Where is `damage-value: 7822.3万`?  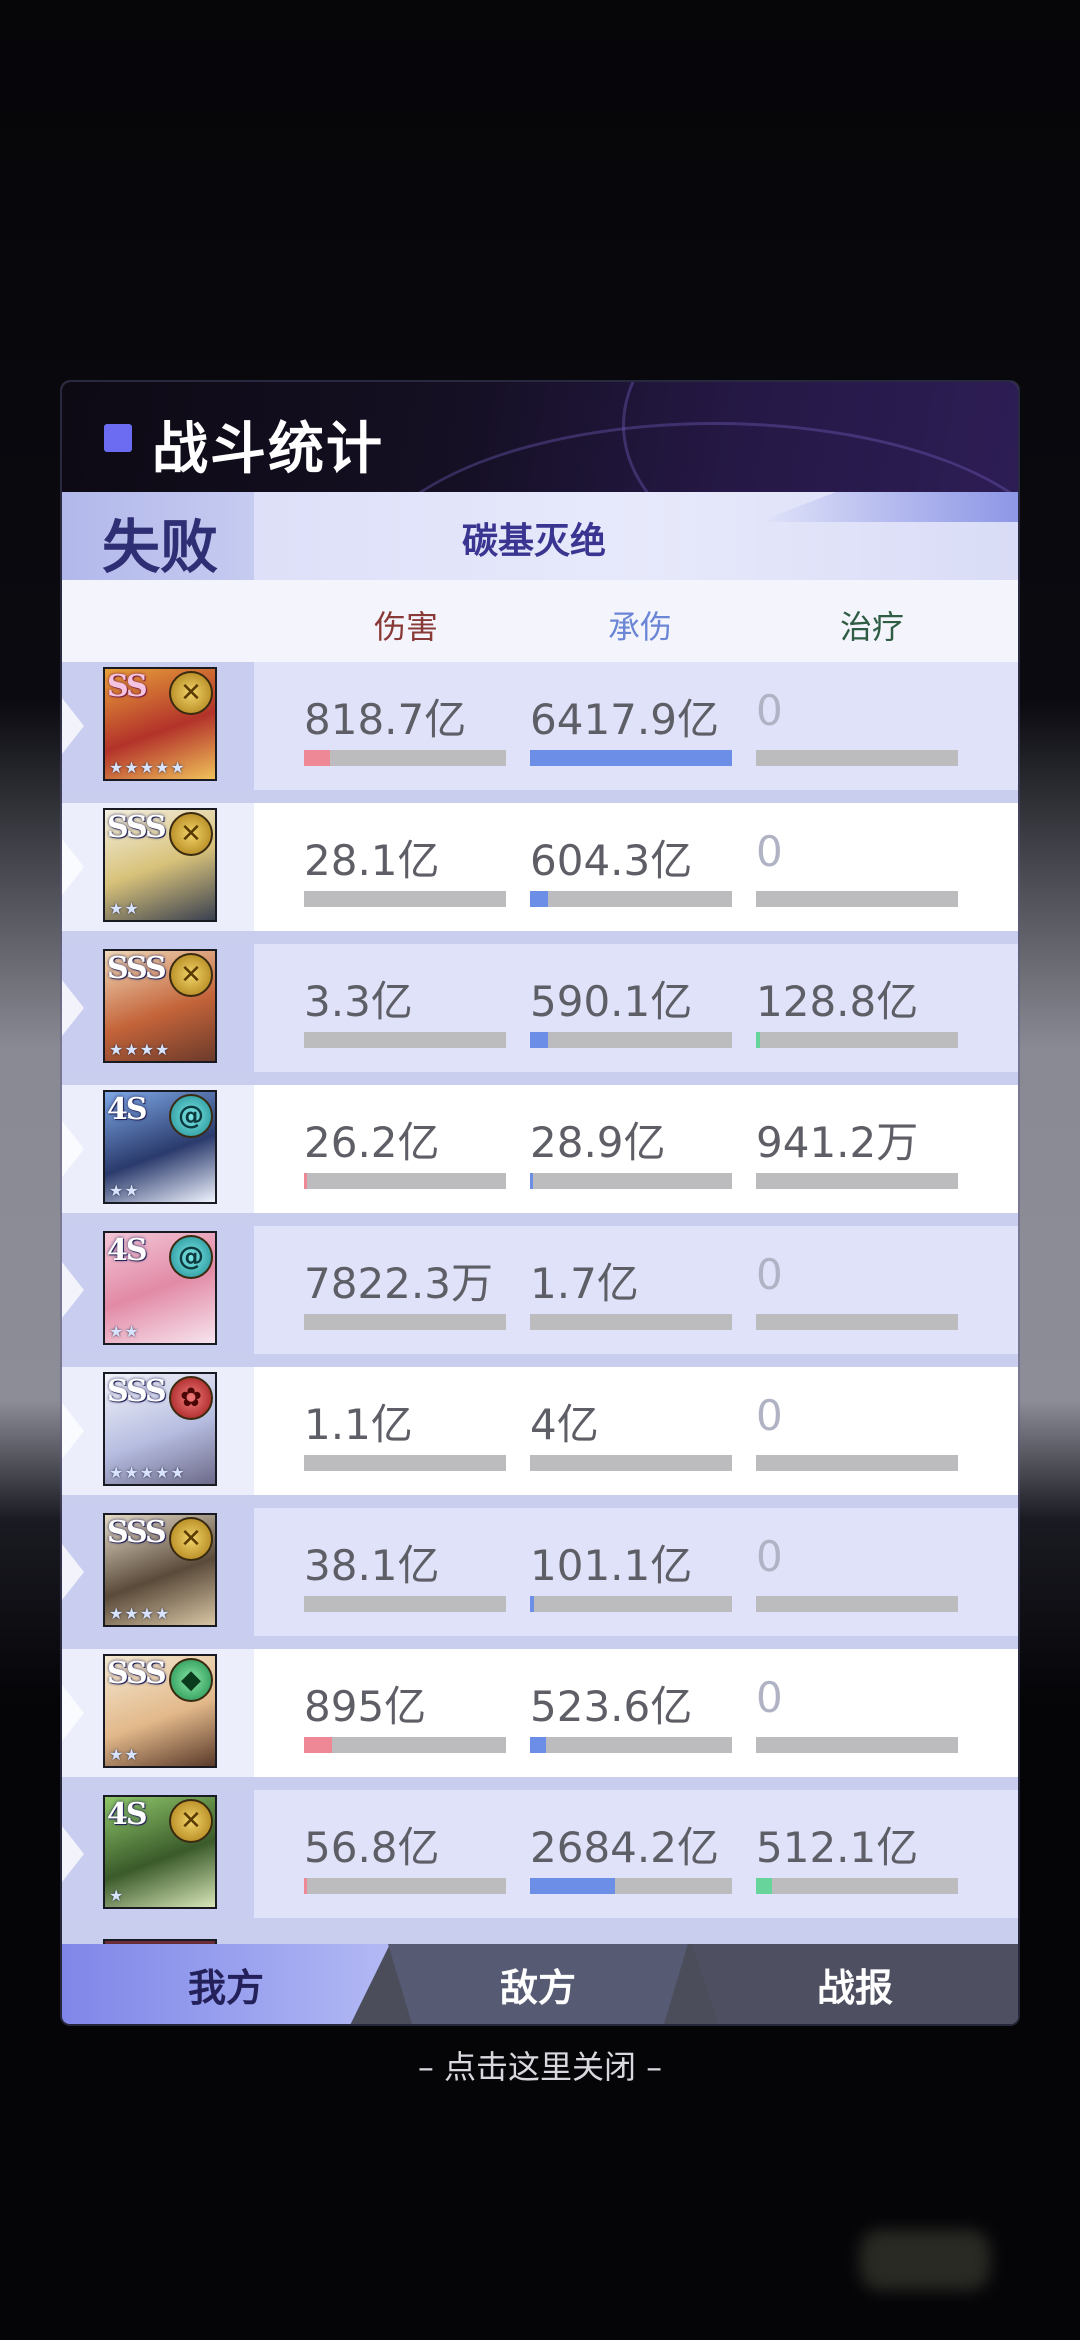
damage-value: 7822.3万 is located at coordinates (398, 1283).